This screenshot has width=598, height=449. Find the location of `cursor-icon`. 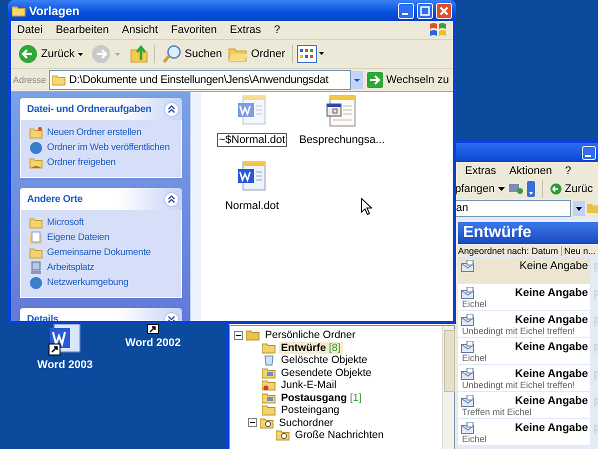

cursor-icon is located at coordinates (366, 206).